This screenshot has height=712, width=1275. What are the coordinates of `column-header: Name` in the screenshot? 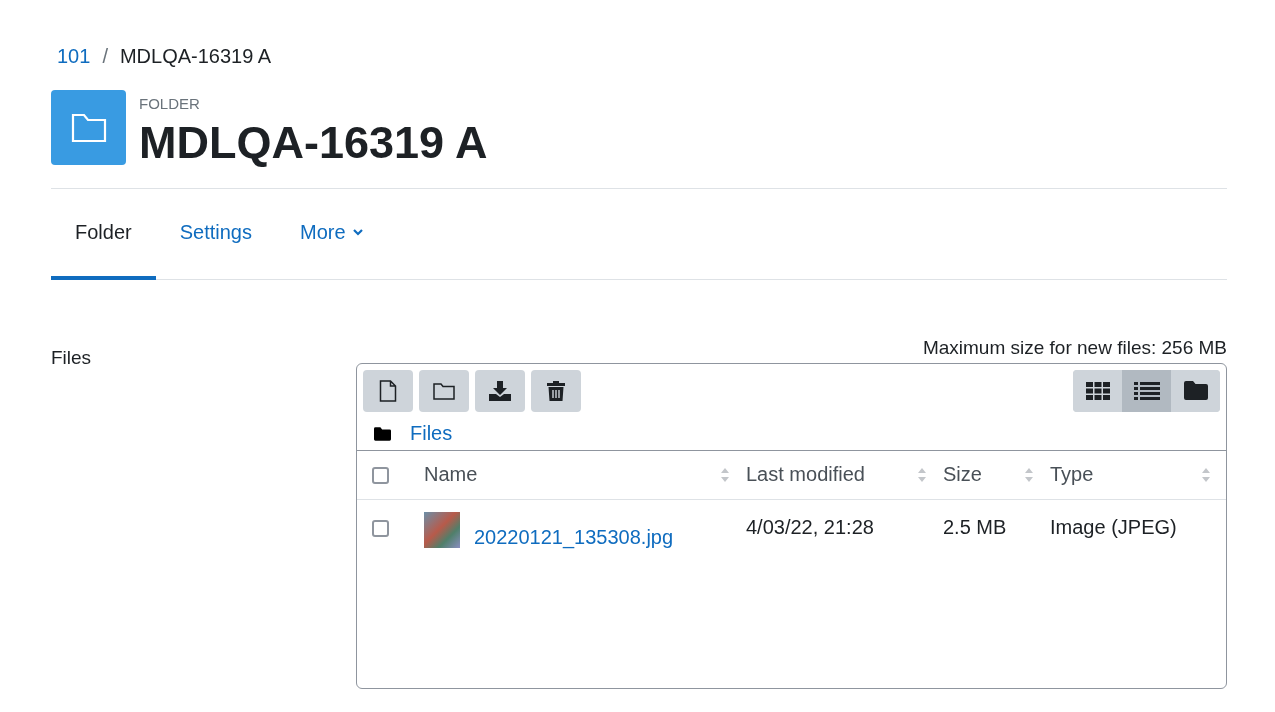 It's located at (451, 474).